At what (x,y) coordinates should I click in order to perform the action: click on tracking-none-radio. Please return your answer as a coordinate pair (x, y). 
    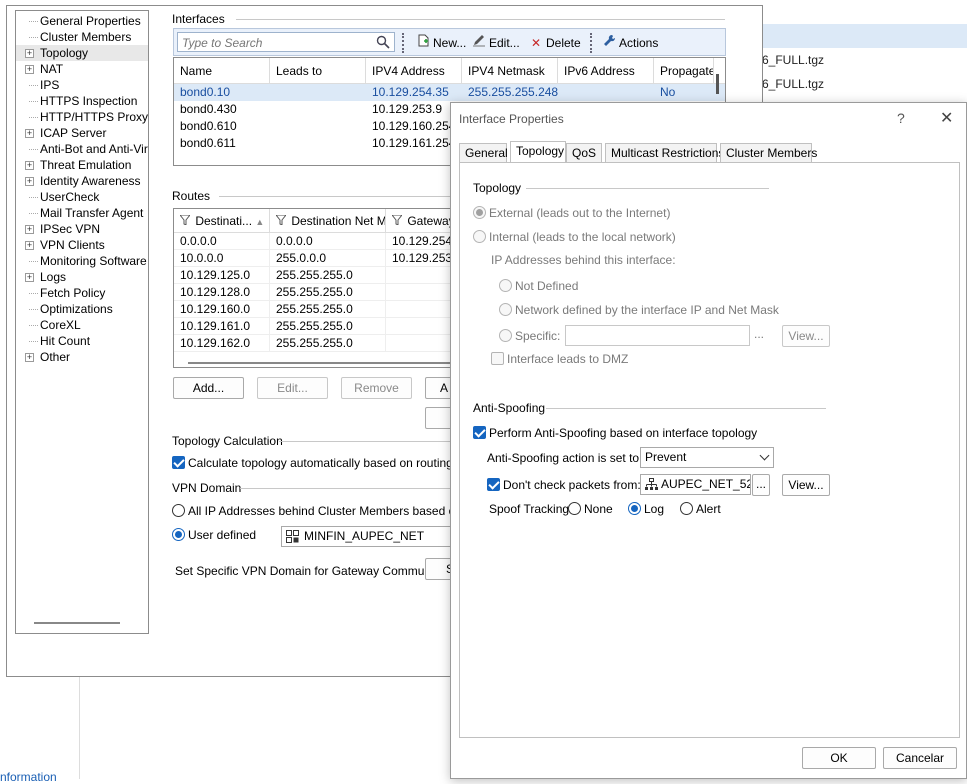
    Looking at the image, I should click on (574, 508).